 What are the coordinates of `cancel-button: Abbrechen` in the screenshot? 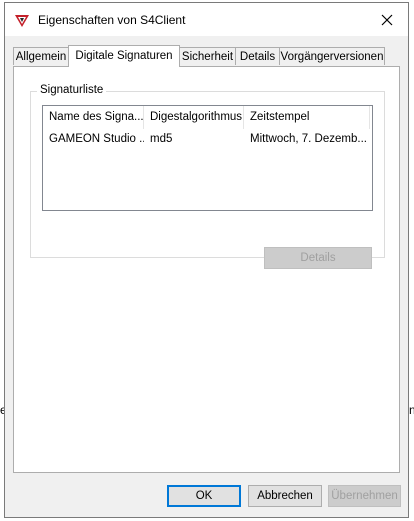 It's located at (285, 496).